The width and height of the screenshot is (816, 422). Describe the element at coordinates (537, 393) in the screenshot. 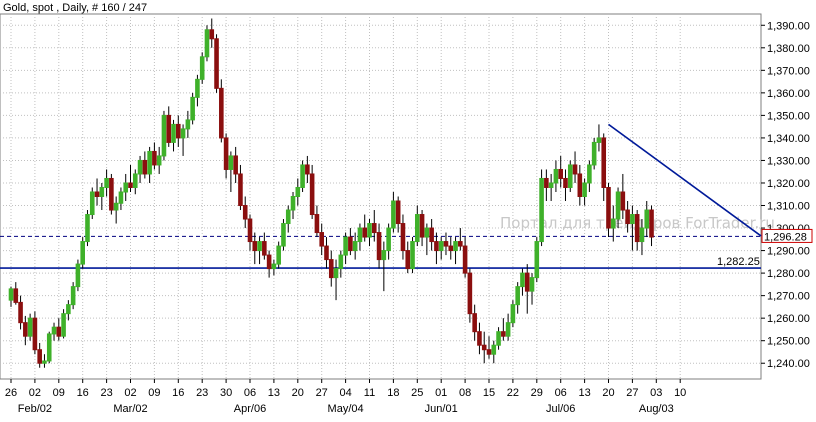

I see `x-day-label: 29` at that location.